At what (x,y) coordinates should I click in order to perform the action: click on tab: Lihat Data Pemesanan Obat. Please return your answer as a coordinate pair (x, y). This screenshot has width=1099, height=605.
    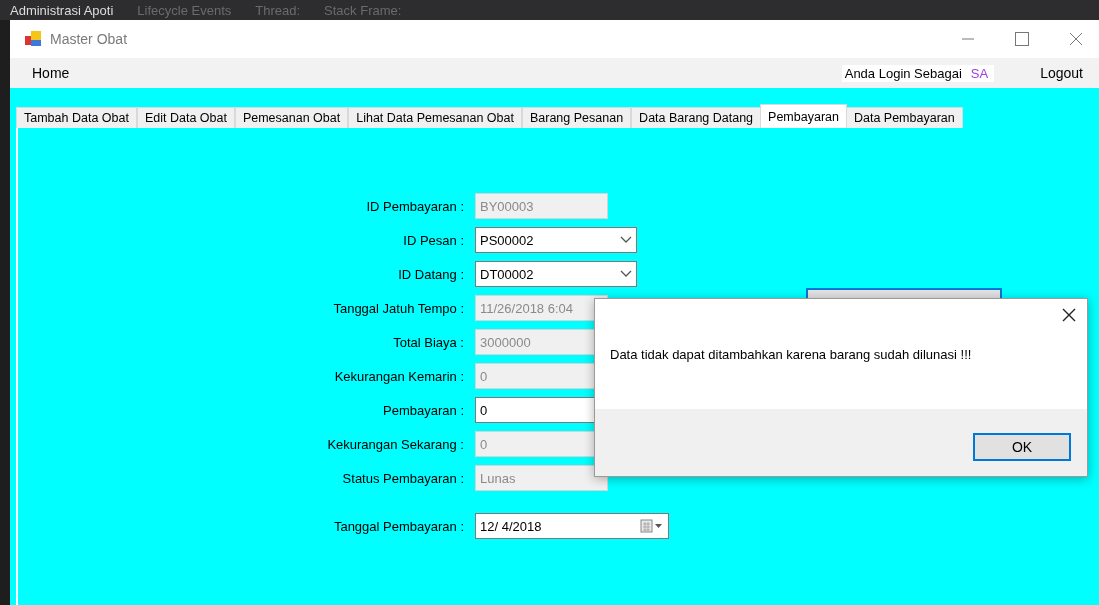
    Looking at the image, I should click on (435, 117).